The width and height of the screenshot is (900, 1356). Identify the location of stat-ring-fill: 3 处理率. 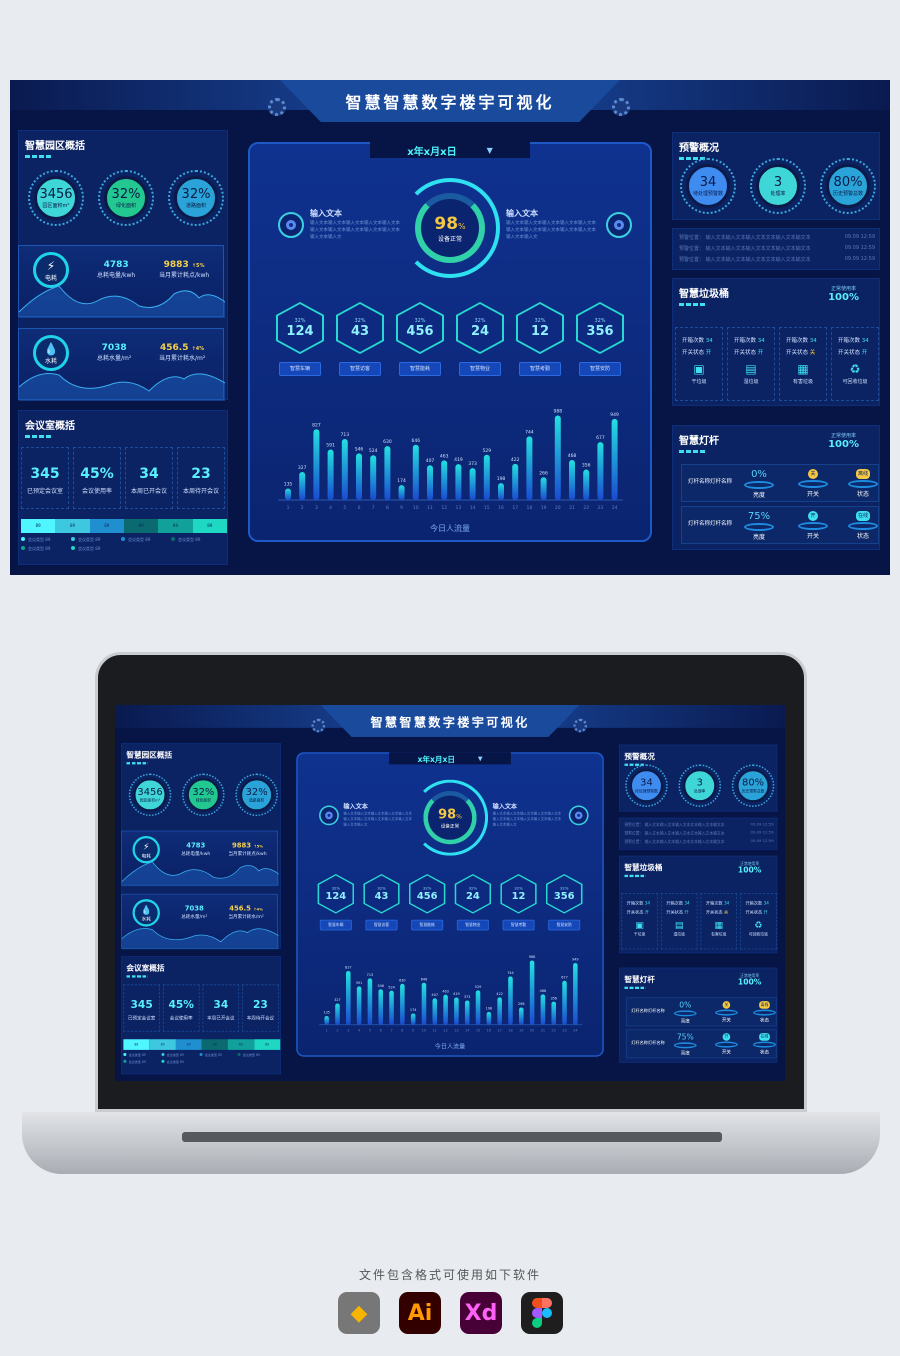
(700, 785).